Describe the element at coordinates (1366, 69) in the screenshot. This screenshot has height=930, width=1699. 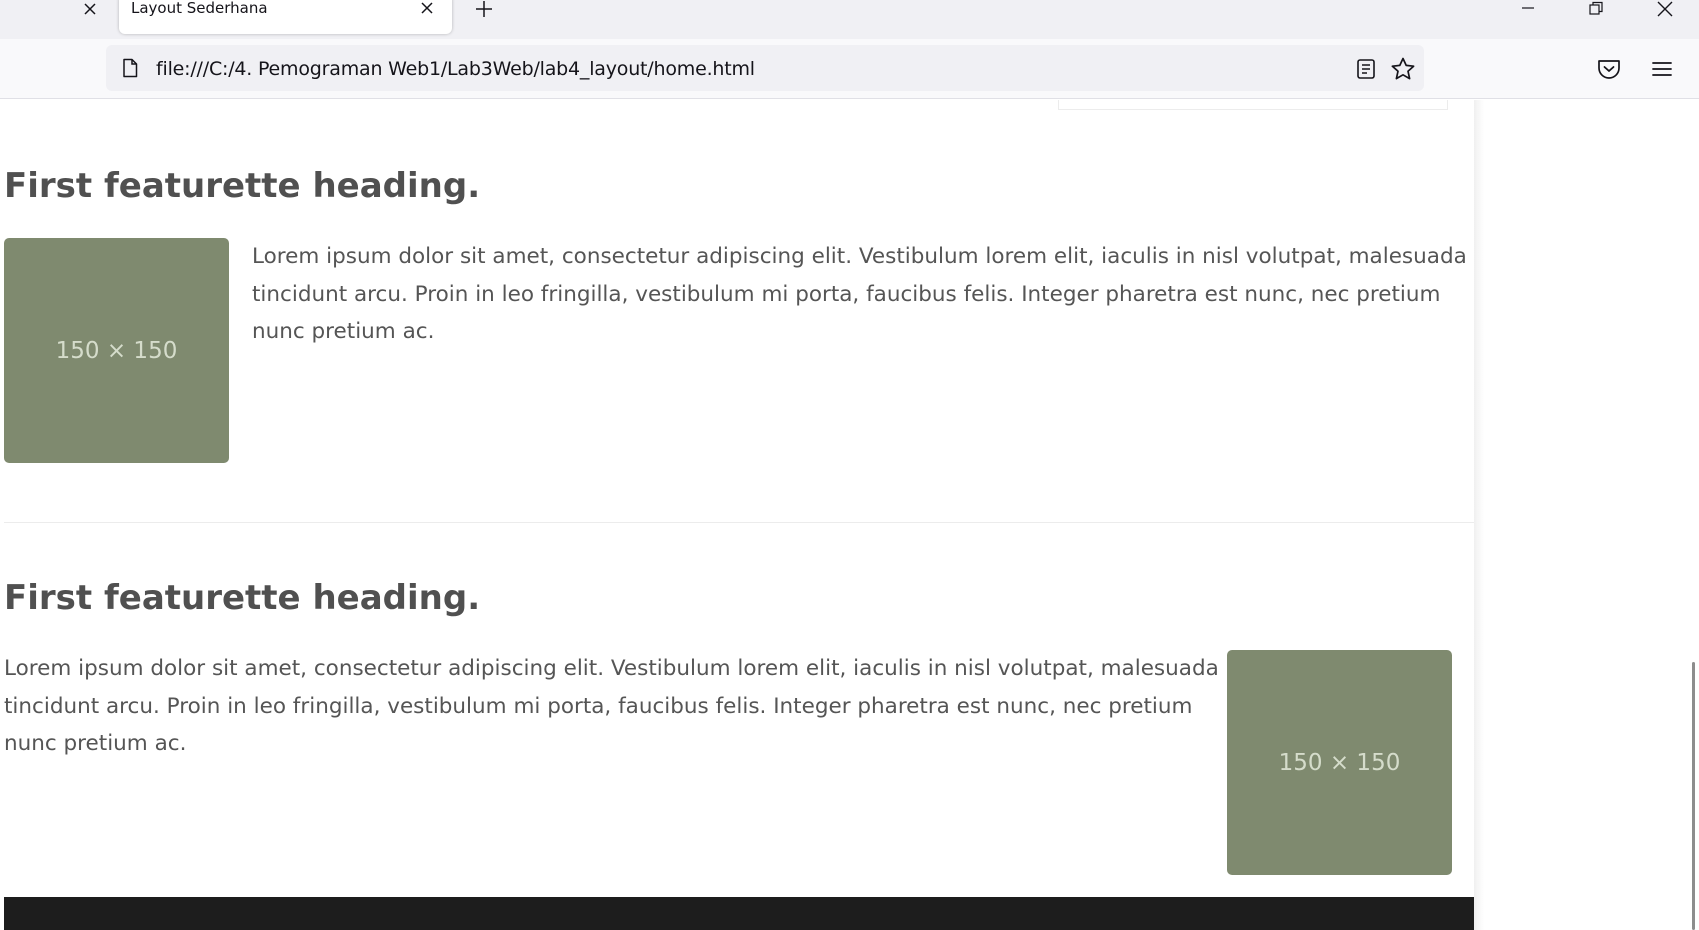
I see `reader-view-icon` at that location.